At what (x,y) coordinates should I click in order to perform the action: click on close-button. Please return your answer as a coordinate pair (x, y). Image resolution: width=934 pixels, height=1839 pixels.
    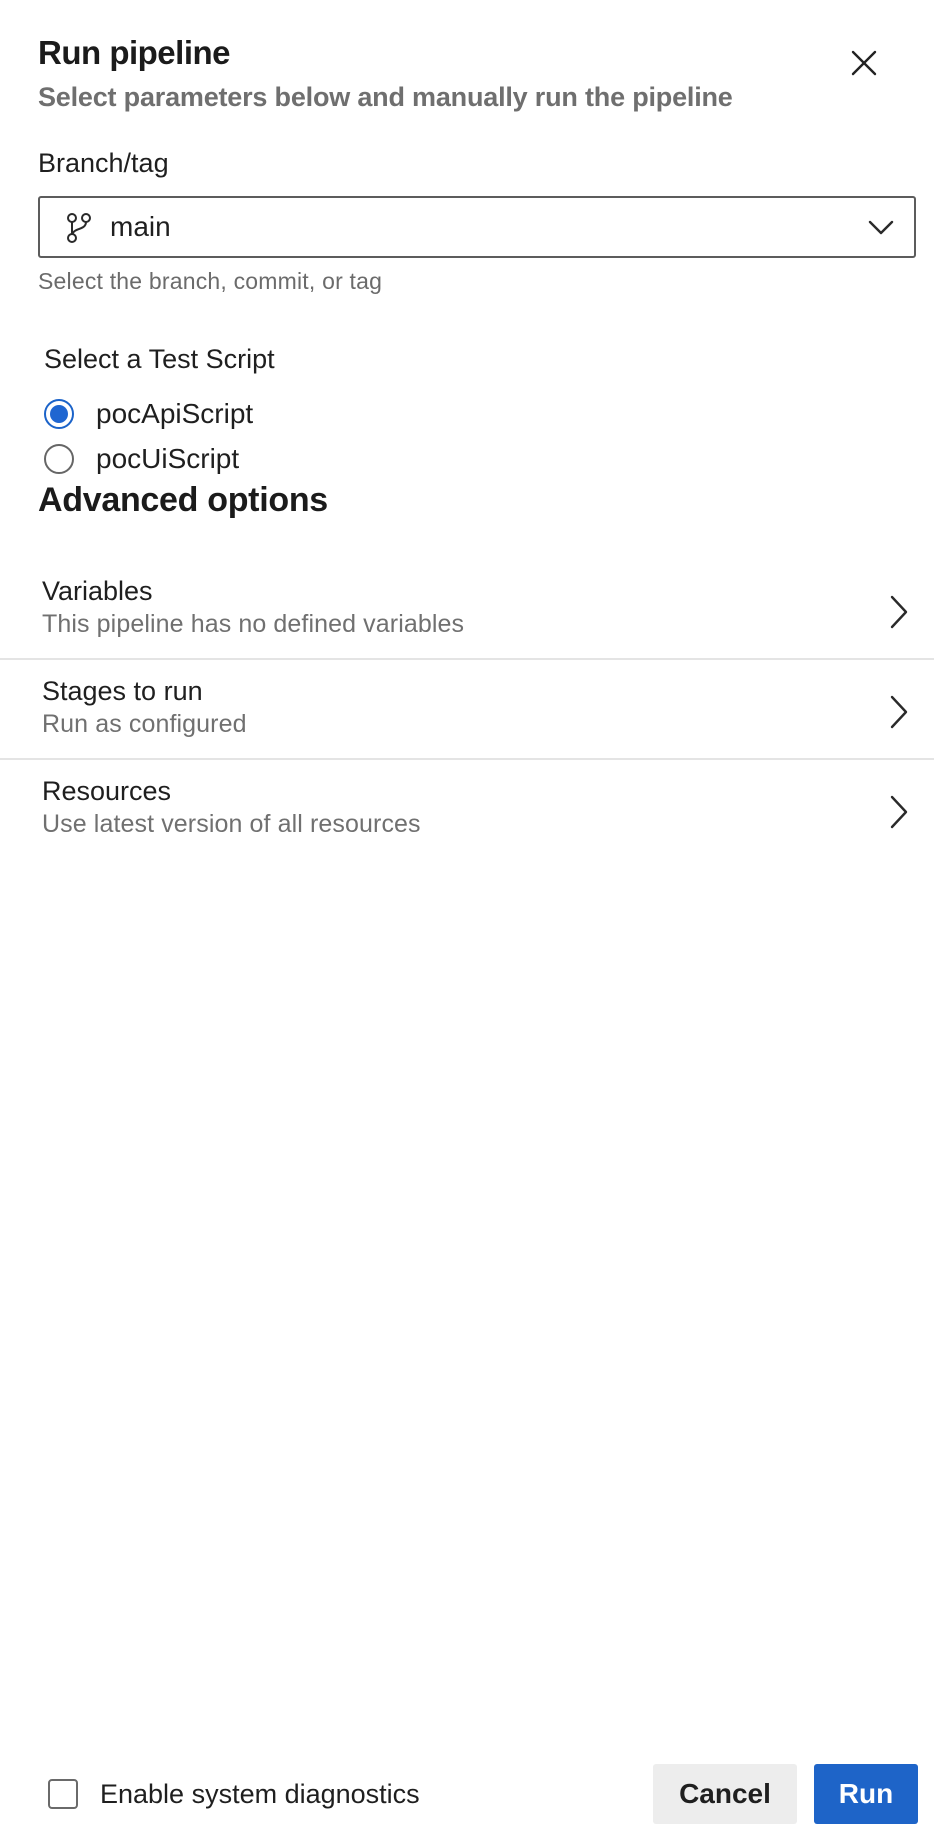
    Looking at the image, I should click on (864, 63).